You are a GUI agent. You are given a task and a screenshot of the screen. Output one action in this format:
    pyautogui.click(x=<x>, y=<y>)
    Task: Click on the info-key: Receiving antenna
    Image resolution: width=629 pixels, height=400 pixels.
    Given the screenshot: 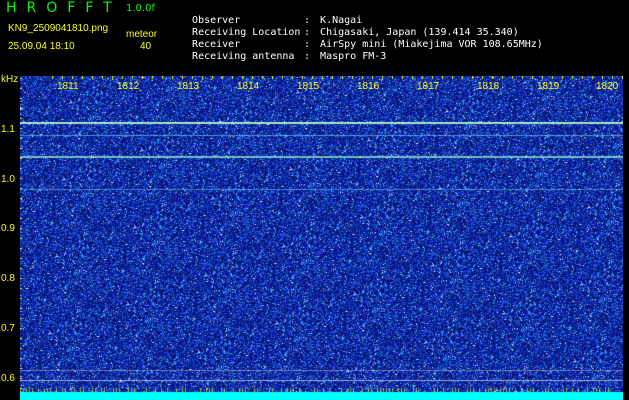 What is the action you would take?
    pyautogui.click(x=243, y=56)
    